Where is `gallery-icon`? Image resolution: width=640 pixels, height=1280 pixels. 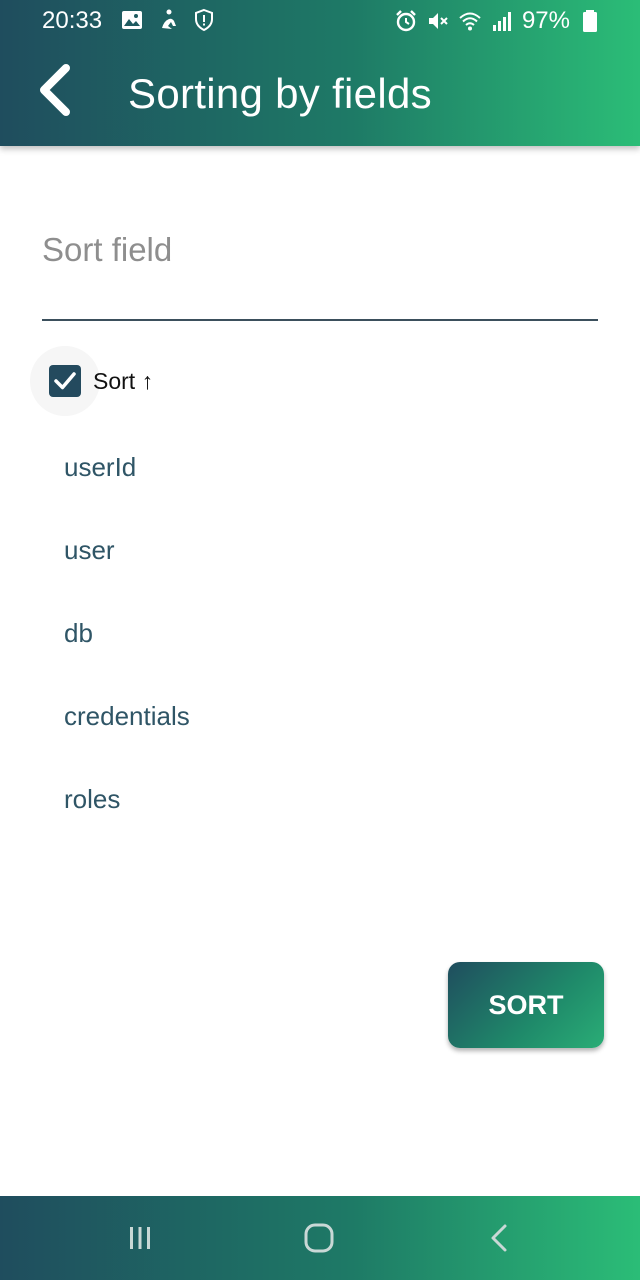
gallery-icon is located at coordinates (132, 20).